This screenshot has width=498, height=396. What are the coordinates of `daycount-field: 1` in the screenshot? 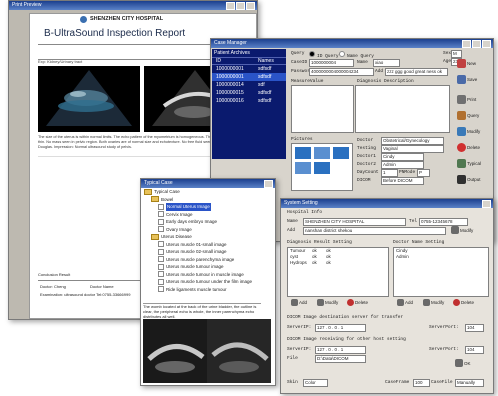 It's located at (389, 173).